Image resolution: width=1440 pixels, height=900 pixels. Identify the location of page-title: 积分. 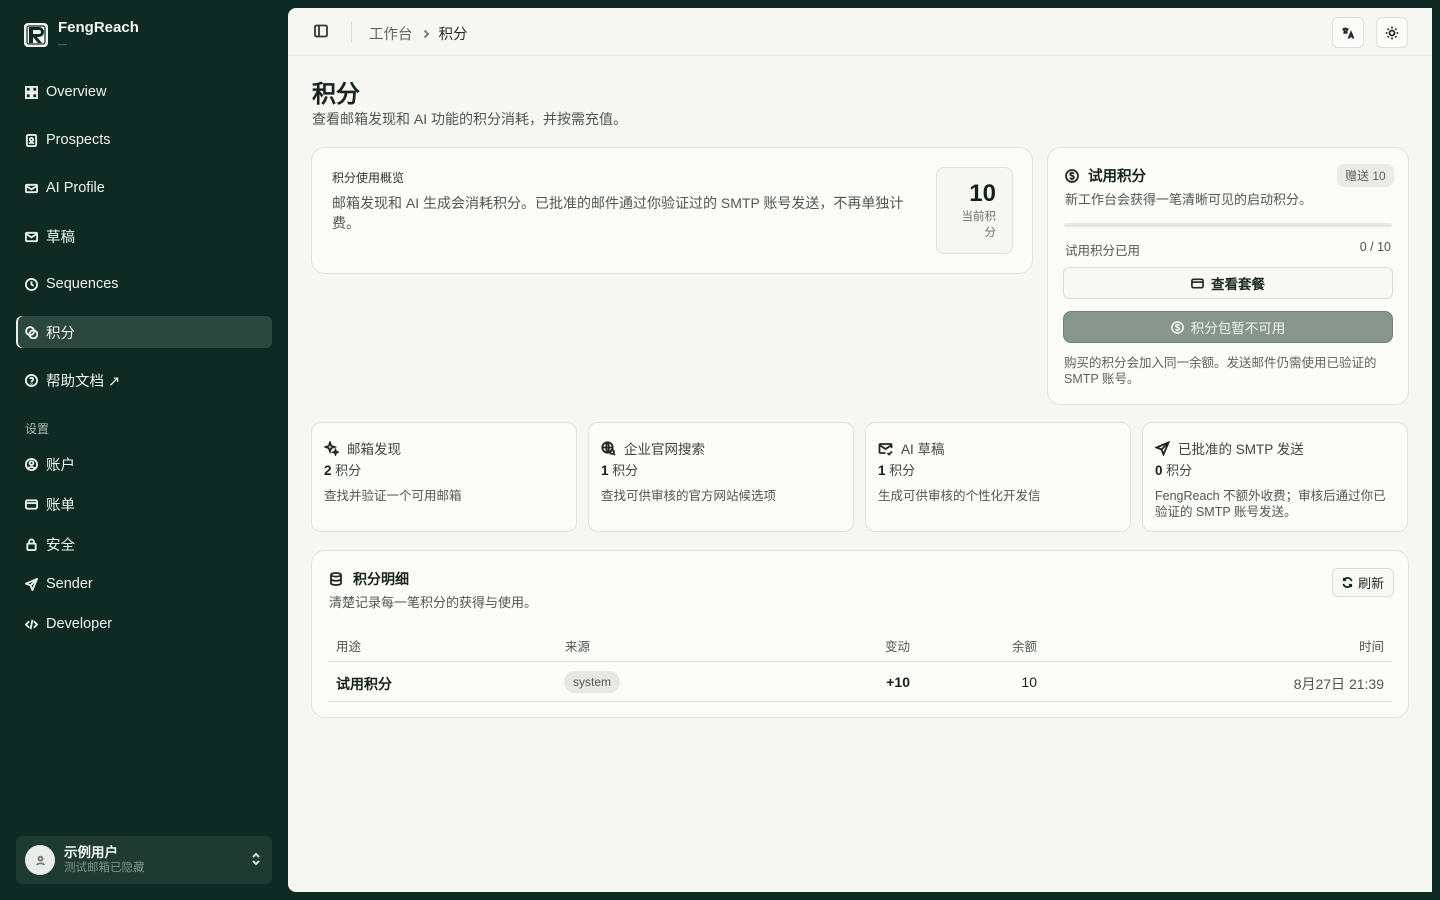
(336, 94).